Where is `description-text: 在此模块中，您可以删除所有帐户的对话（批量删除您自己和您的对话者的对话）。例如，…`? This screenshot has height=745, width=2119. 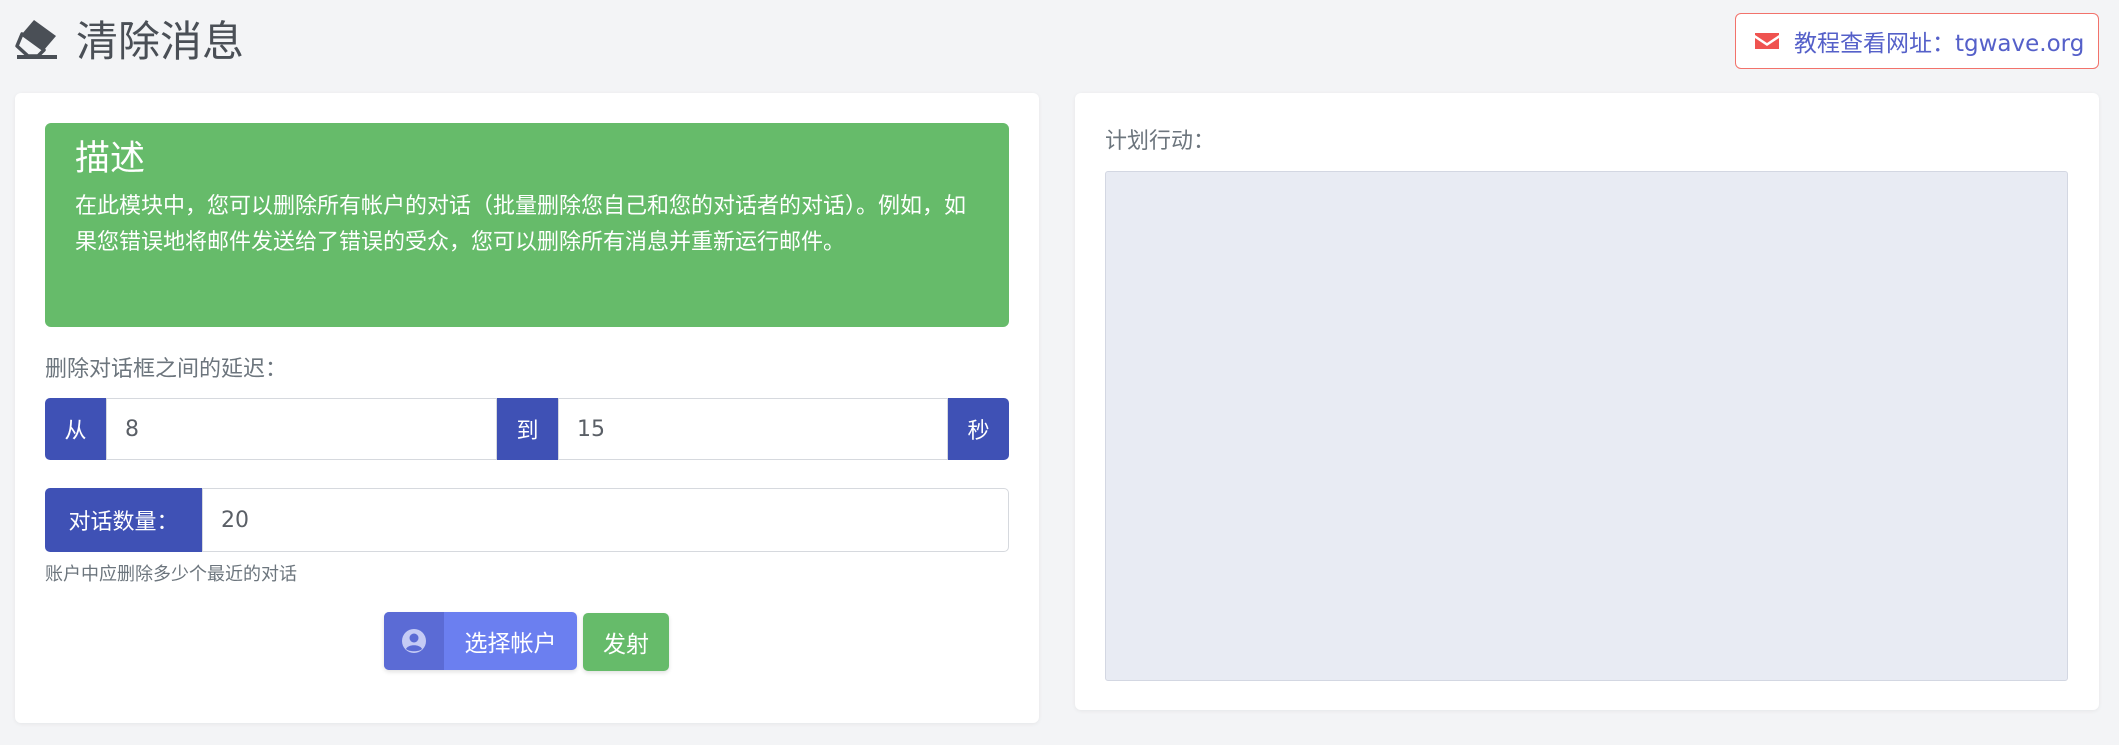 description-text: 在此模块中，您可以删除所有帐户的对话（批量删除您自己和您的对话者的对话）。例如，… is located at coordinates (521, 224).